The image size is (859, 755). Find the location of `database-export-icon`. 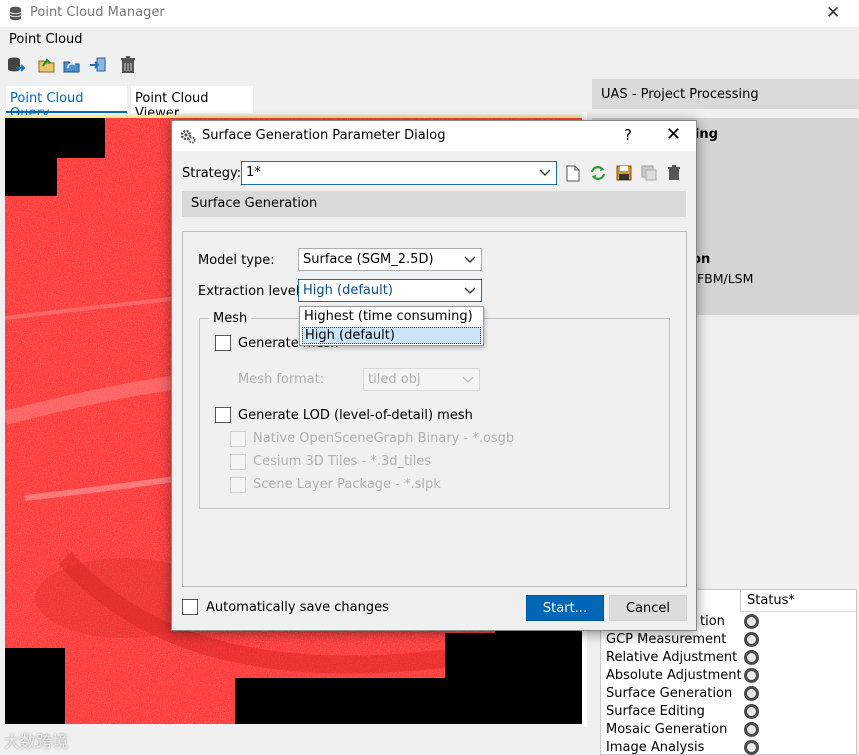

database-export-icon is located at coordinates (16, 64).